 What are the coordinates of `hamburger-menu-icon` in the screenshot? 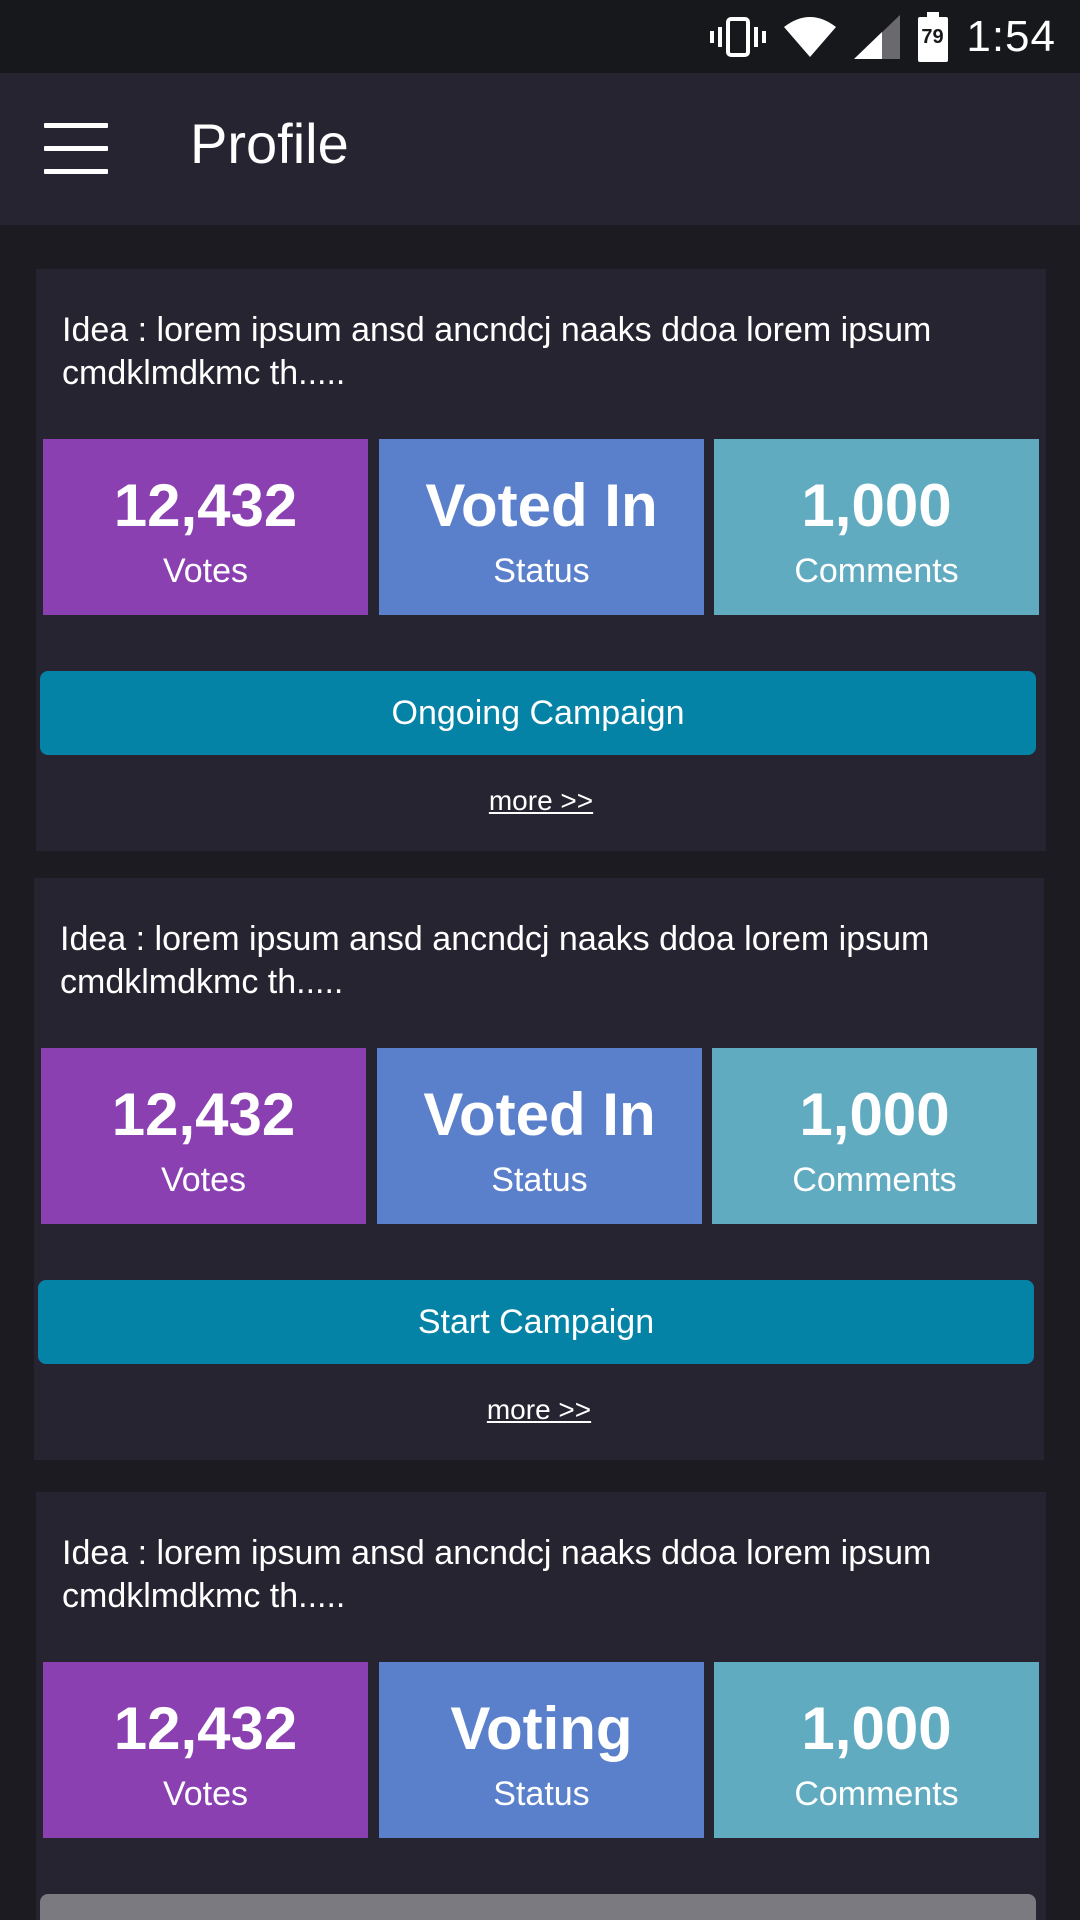 It's located at (76, 149).